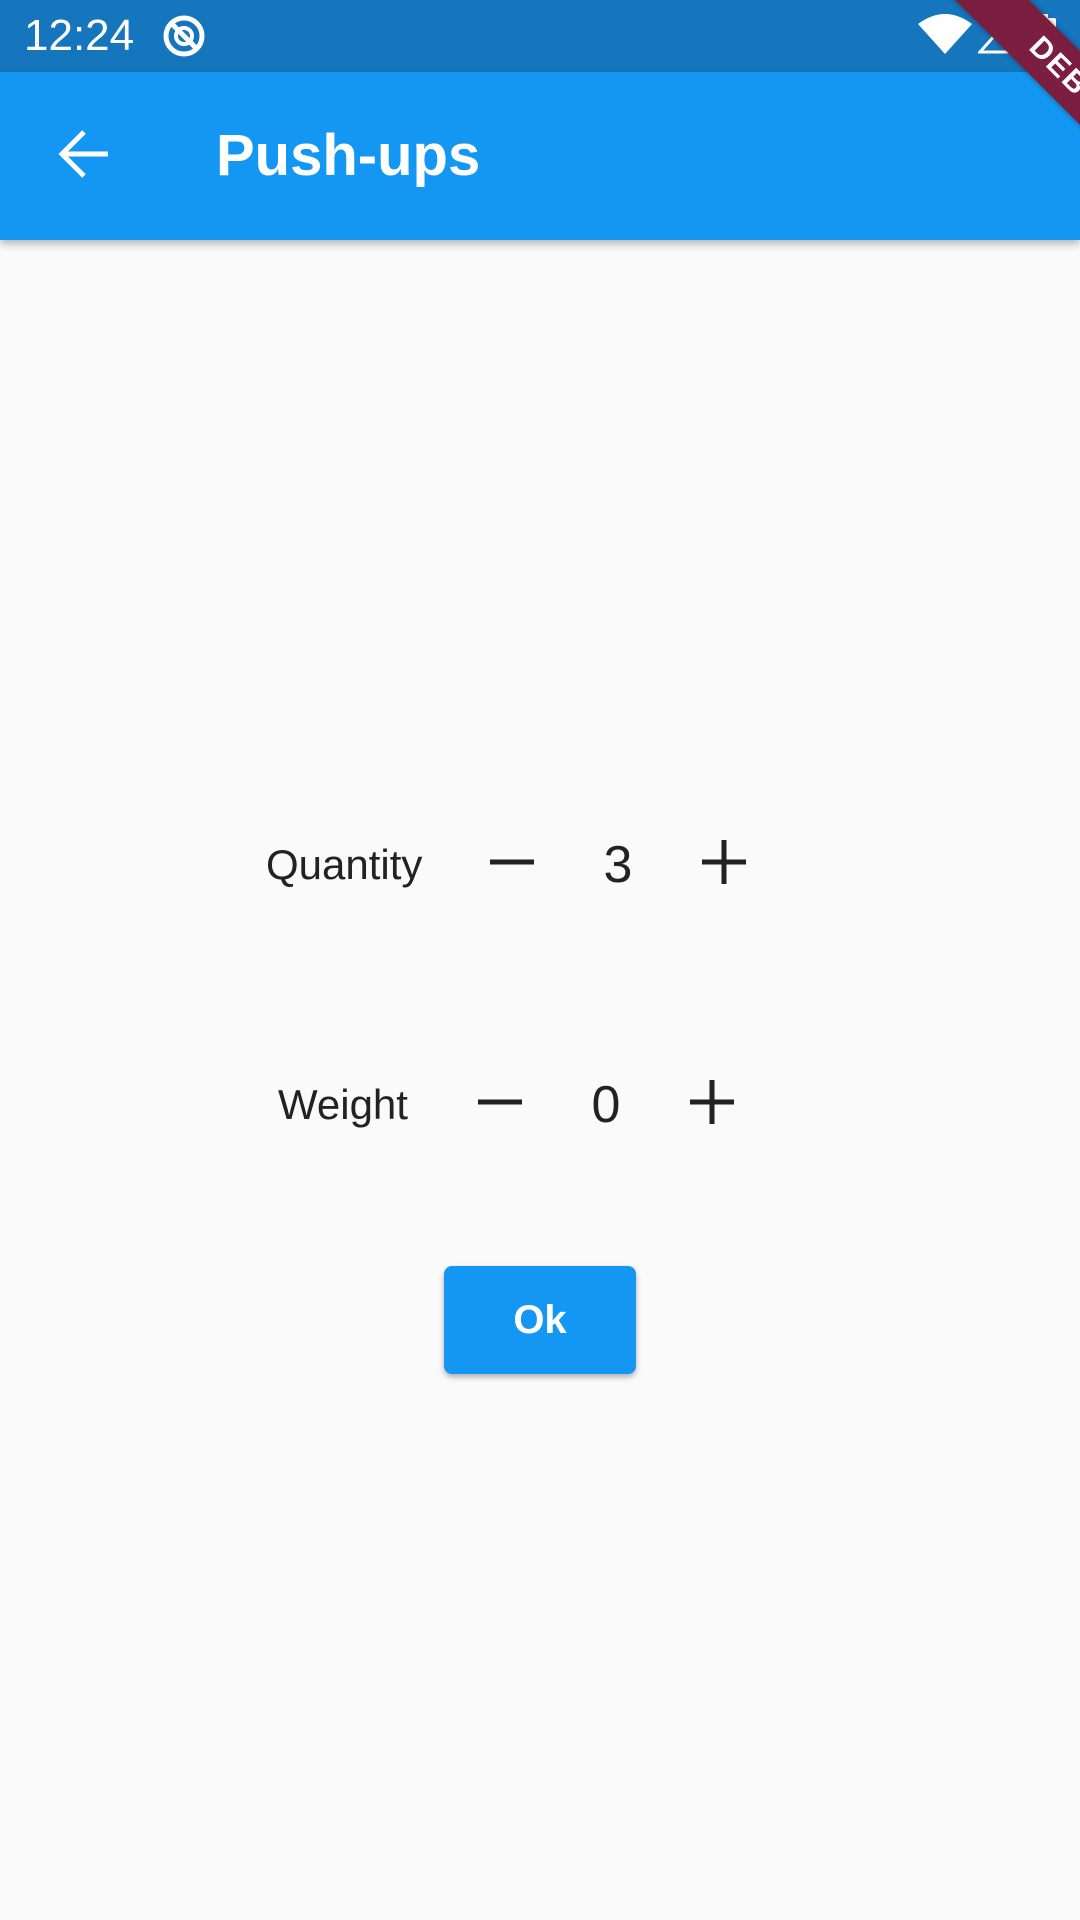 Image resolution: width=1080 pixels, height=1920 pixels. What do you see at coordinates (540, 36) in the screenshot?
I see `status-bar: 12:24` at bounding box center [540, 36].